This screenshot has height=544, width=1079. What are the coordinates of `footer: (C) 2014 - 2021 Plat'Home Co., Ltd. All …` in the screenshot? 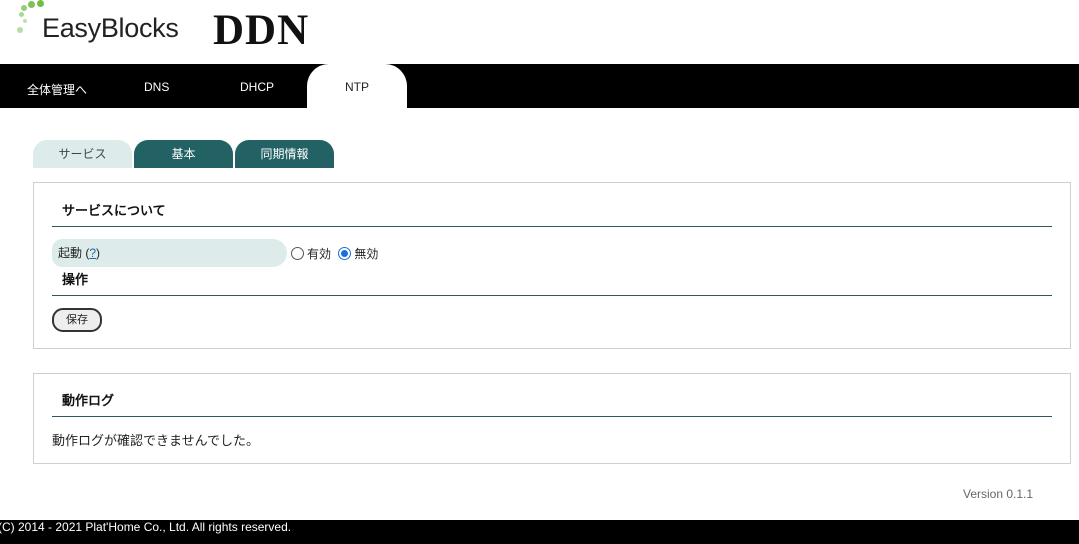 It's located at (539, 532).